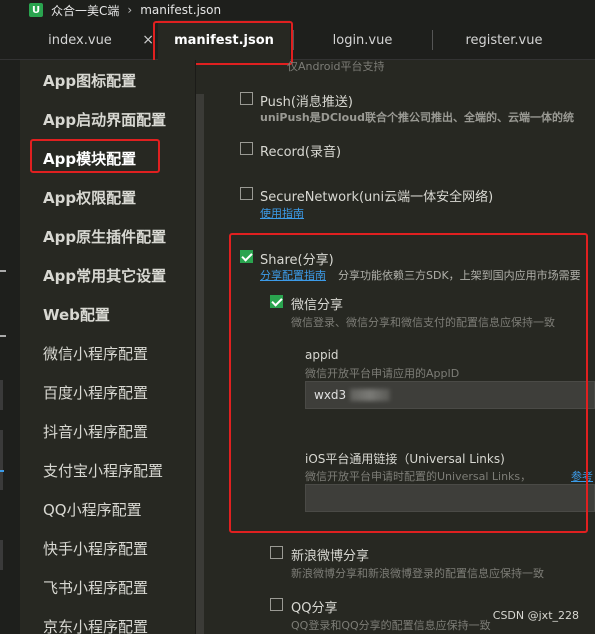  I want to click on sidebar-item-qq-mp: QQ小程序配置, so click(92, 509).